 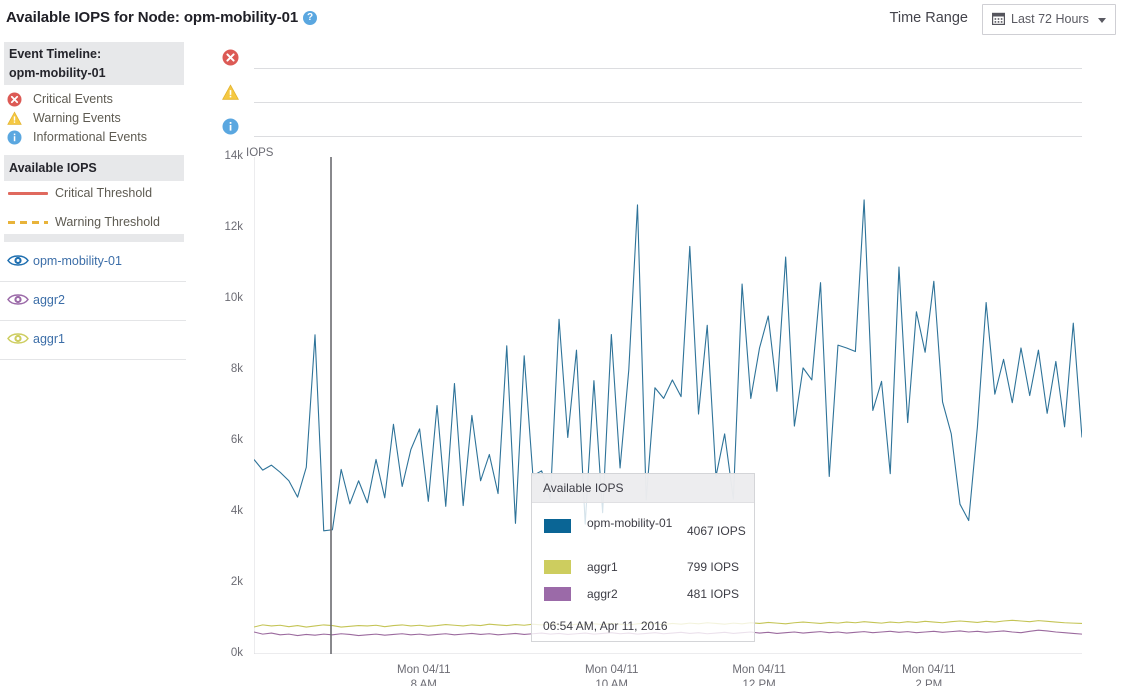 I want to click on x-axis-tick-label: Mon 04/11 8 AM, so click(x=424, y=674).